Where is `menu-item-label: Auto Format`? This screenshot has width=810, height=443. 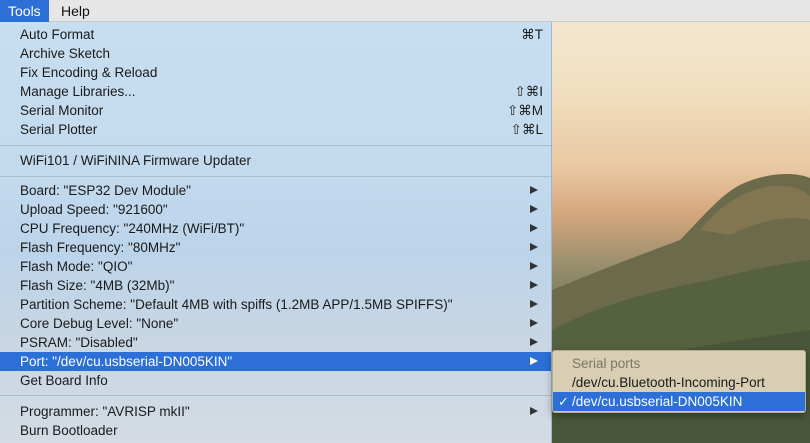
menu-item-label: Auto Format is located at coordinates (57, 34).